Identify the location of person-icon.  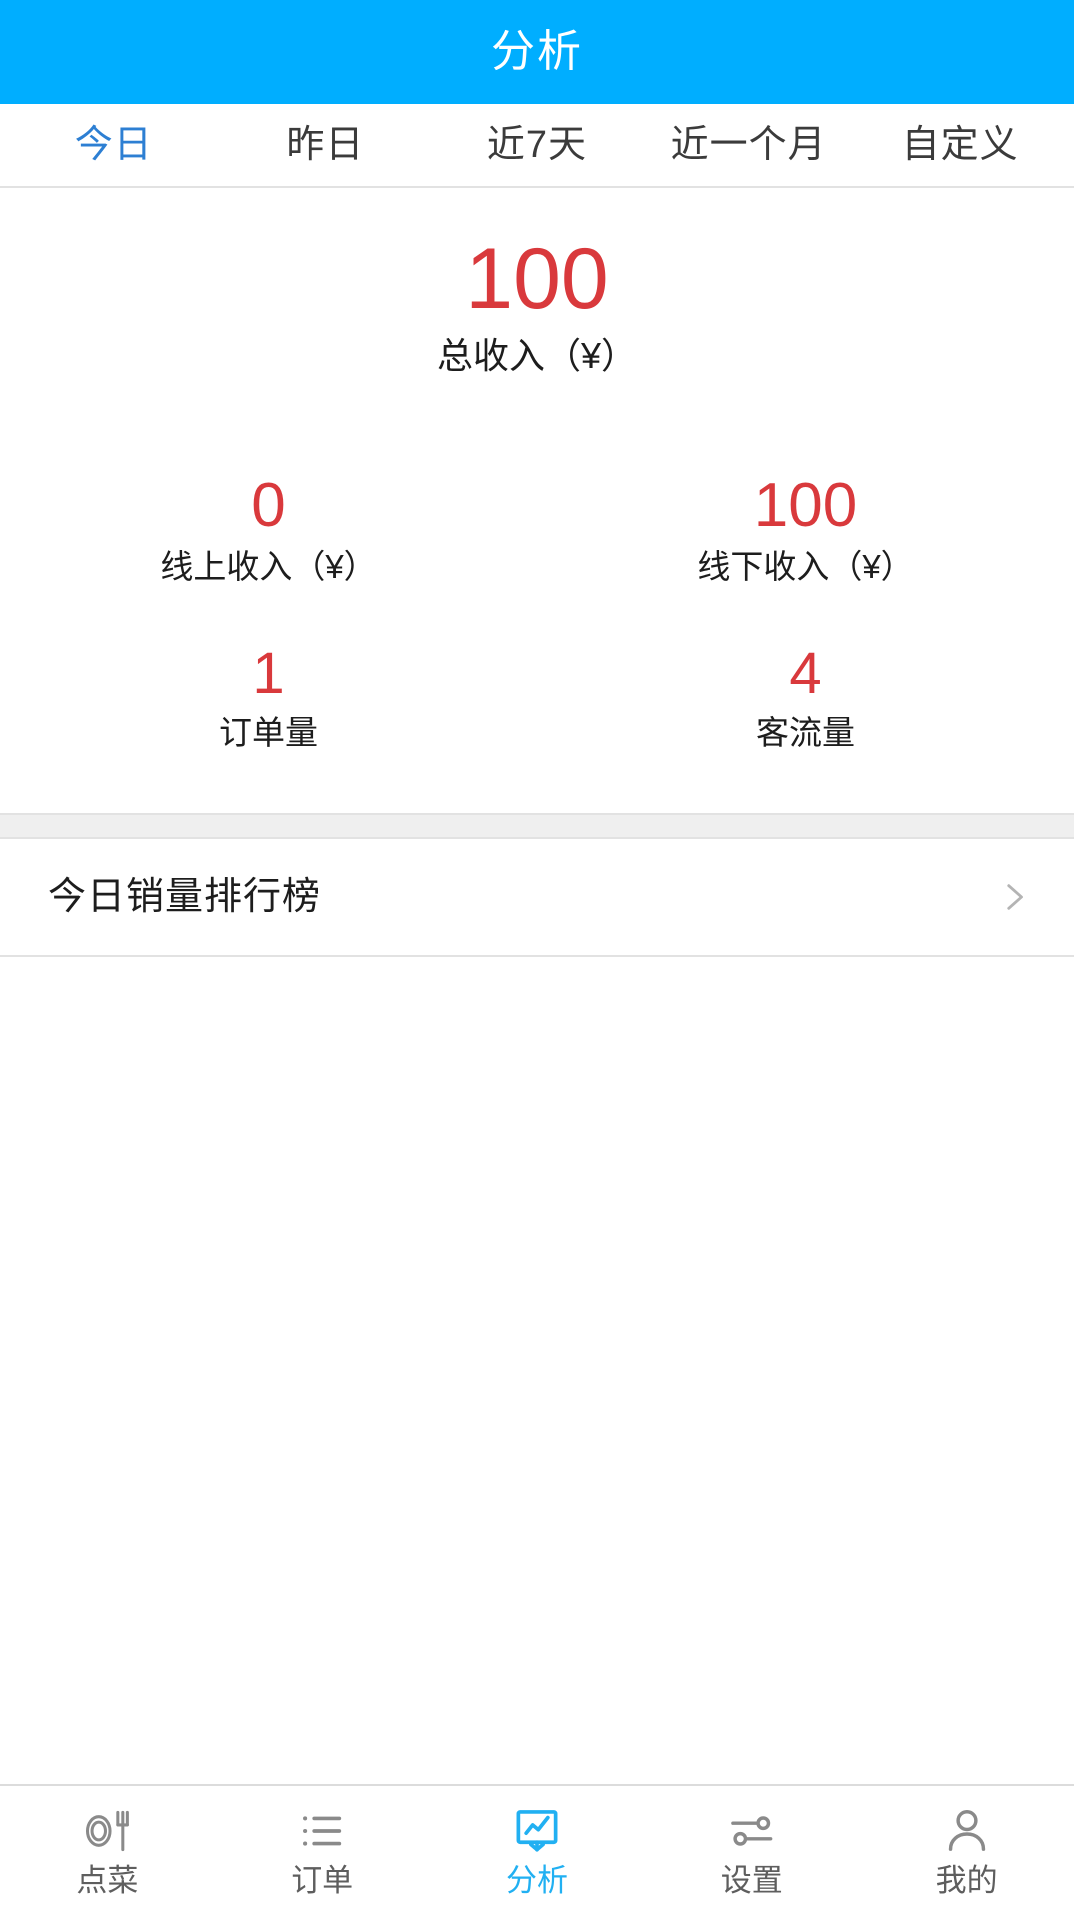
(967, 1831).